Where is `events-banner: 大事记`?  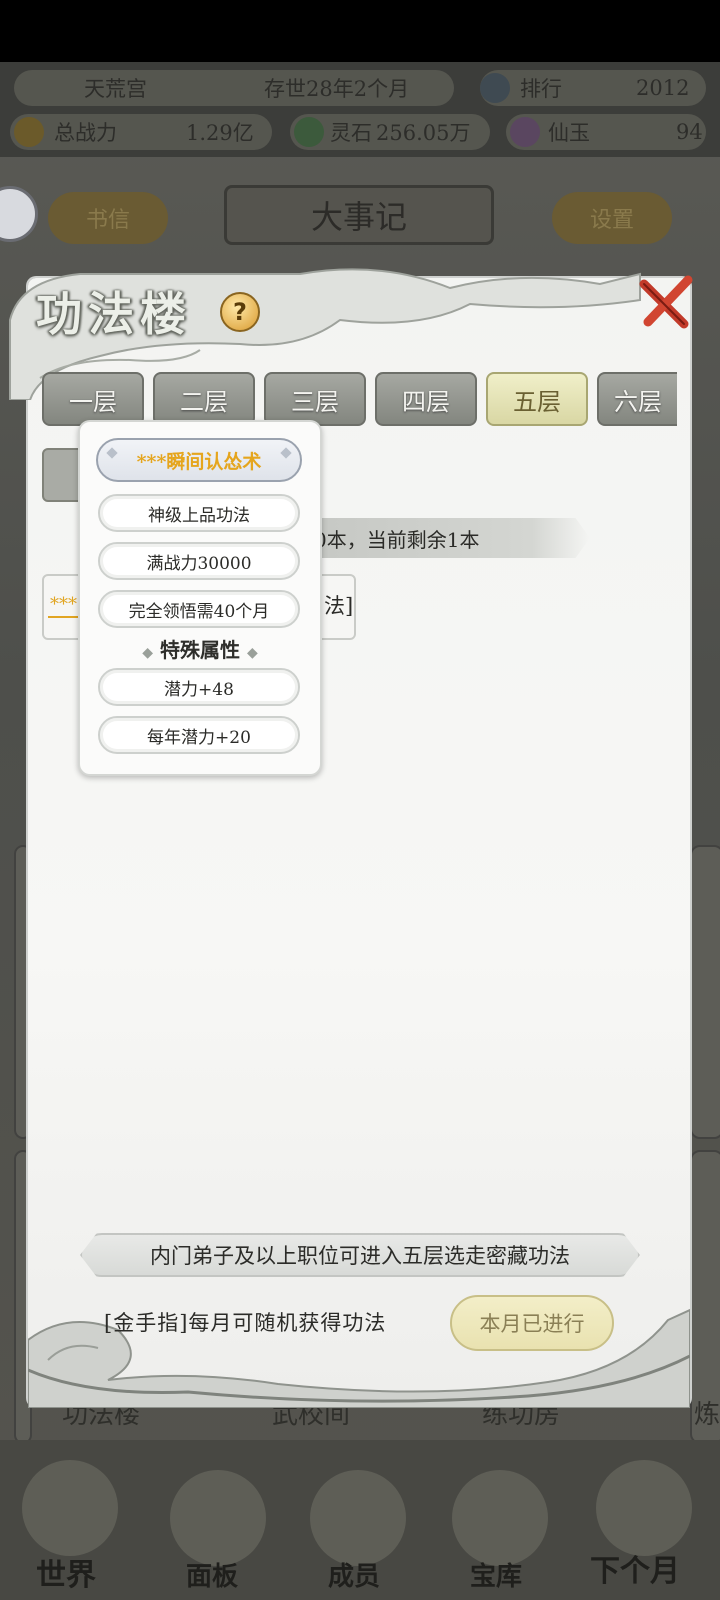 events-banner: 大事记 is located at coordinates (359, 215).